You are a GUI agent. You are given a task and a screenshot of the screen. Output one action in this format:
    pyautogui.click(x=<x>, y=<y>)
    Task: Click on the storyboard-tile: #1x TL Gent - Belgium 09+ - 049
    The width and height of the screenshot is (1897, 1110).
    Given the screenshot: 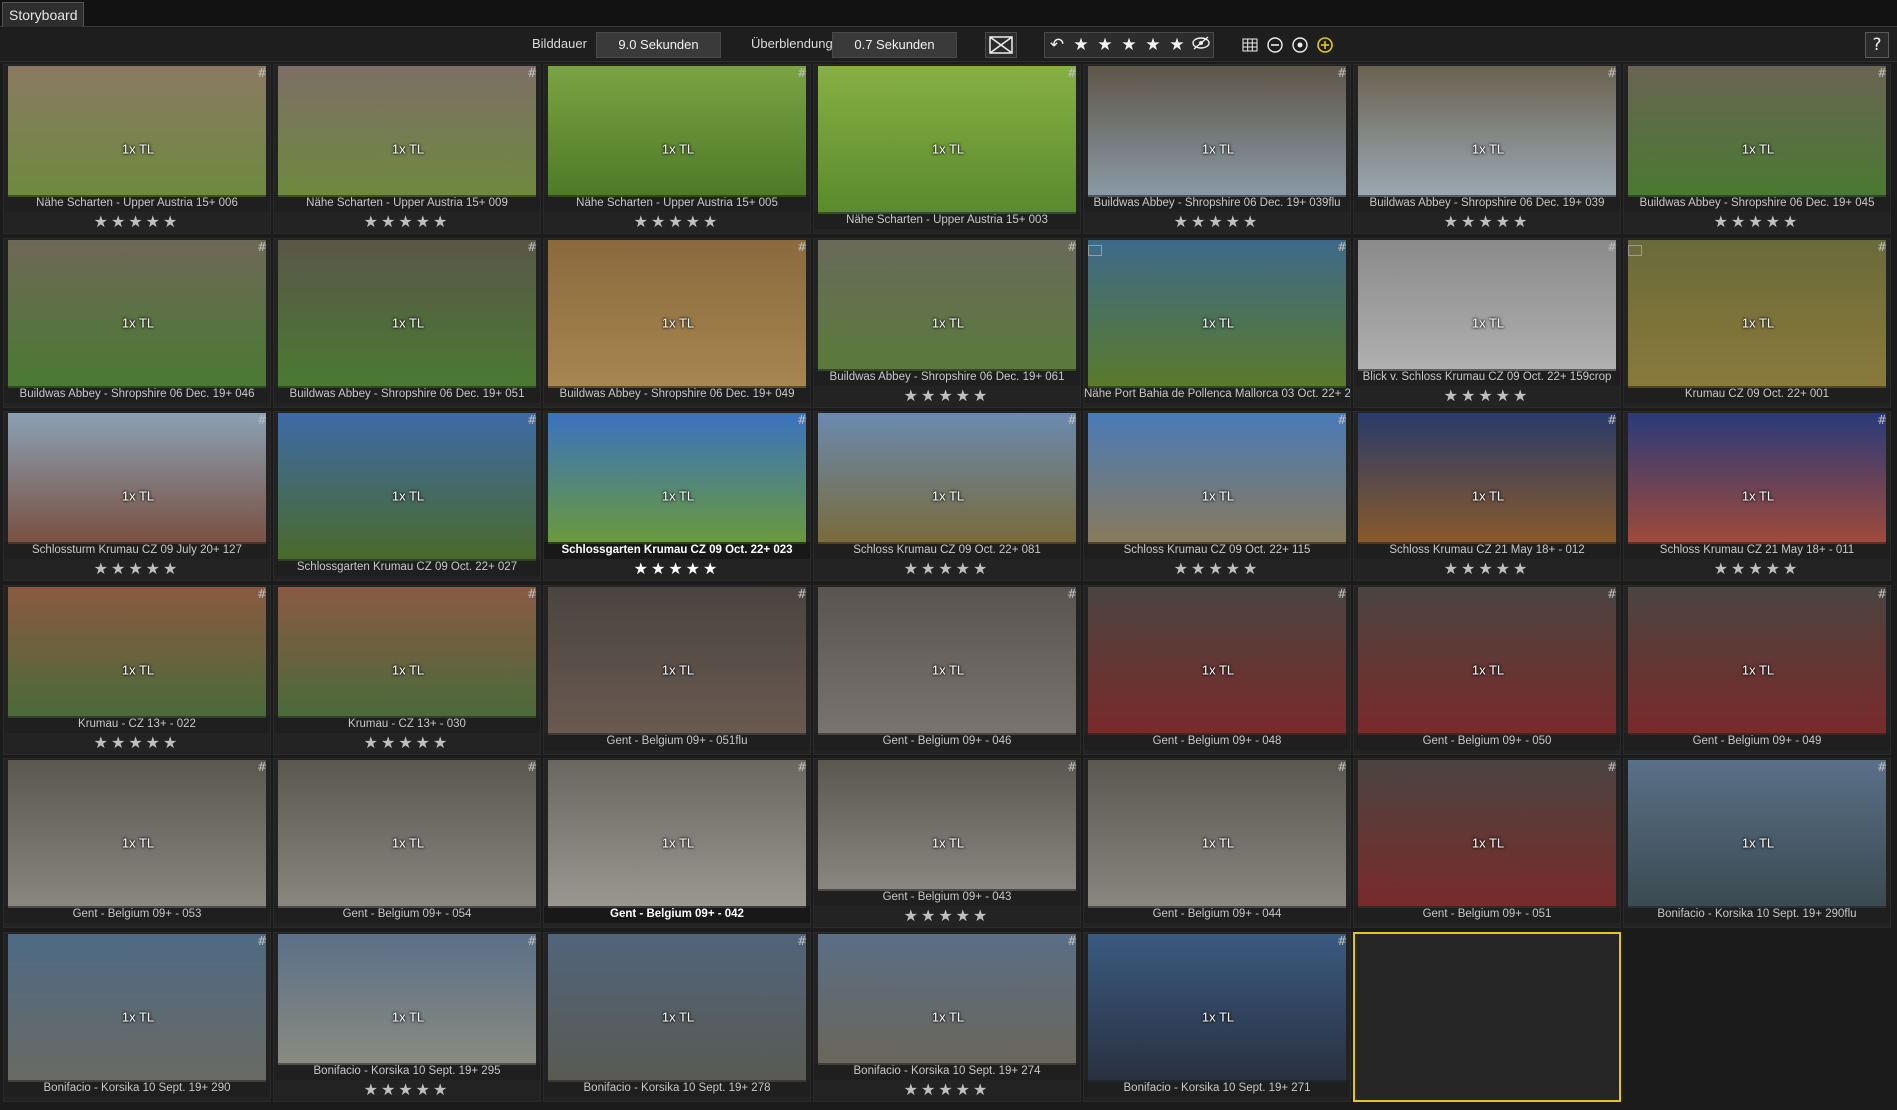 What is the action you would take?
    pyautogui.click(x=1757, y=669)
    